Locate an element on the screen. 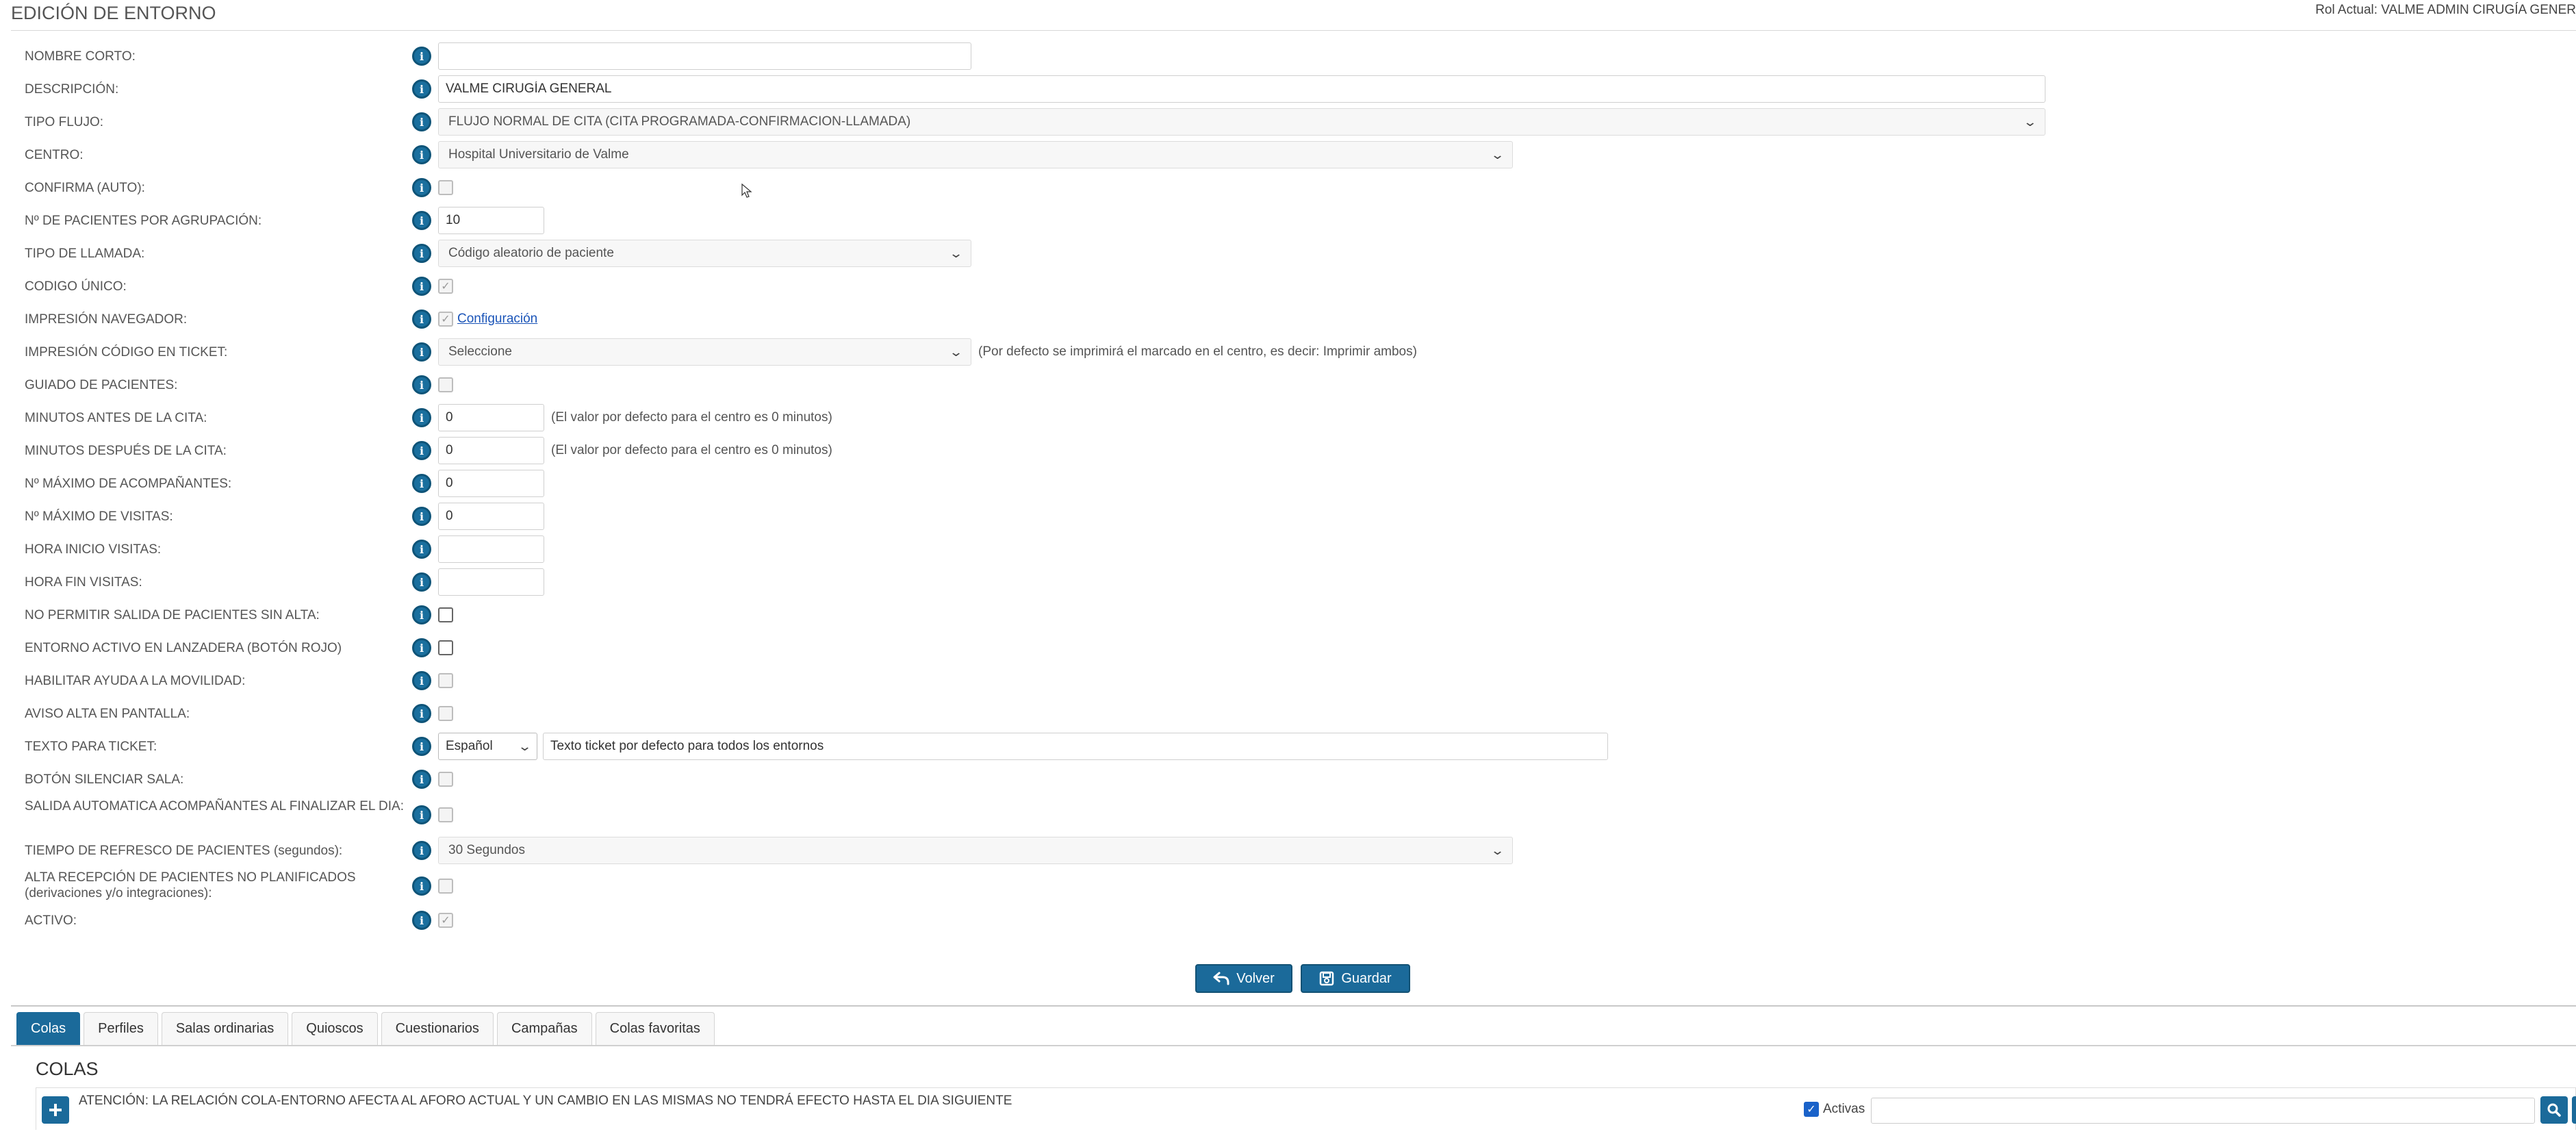 Image resolution: width=2576 pixels, height=1136 pixels. search-button is located at coordinates (2554, 1110).